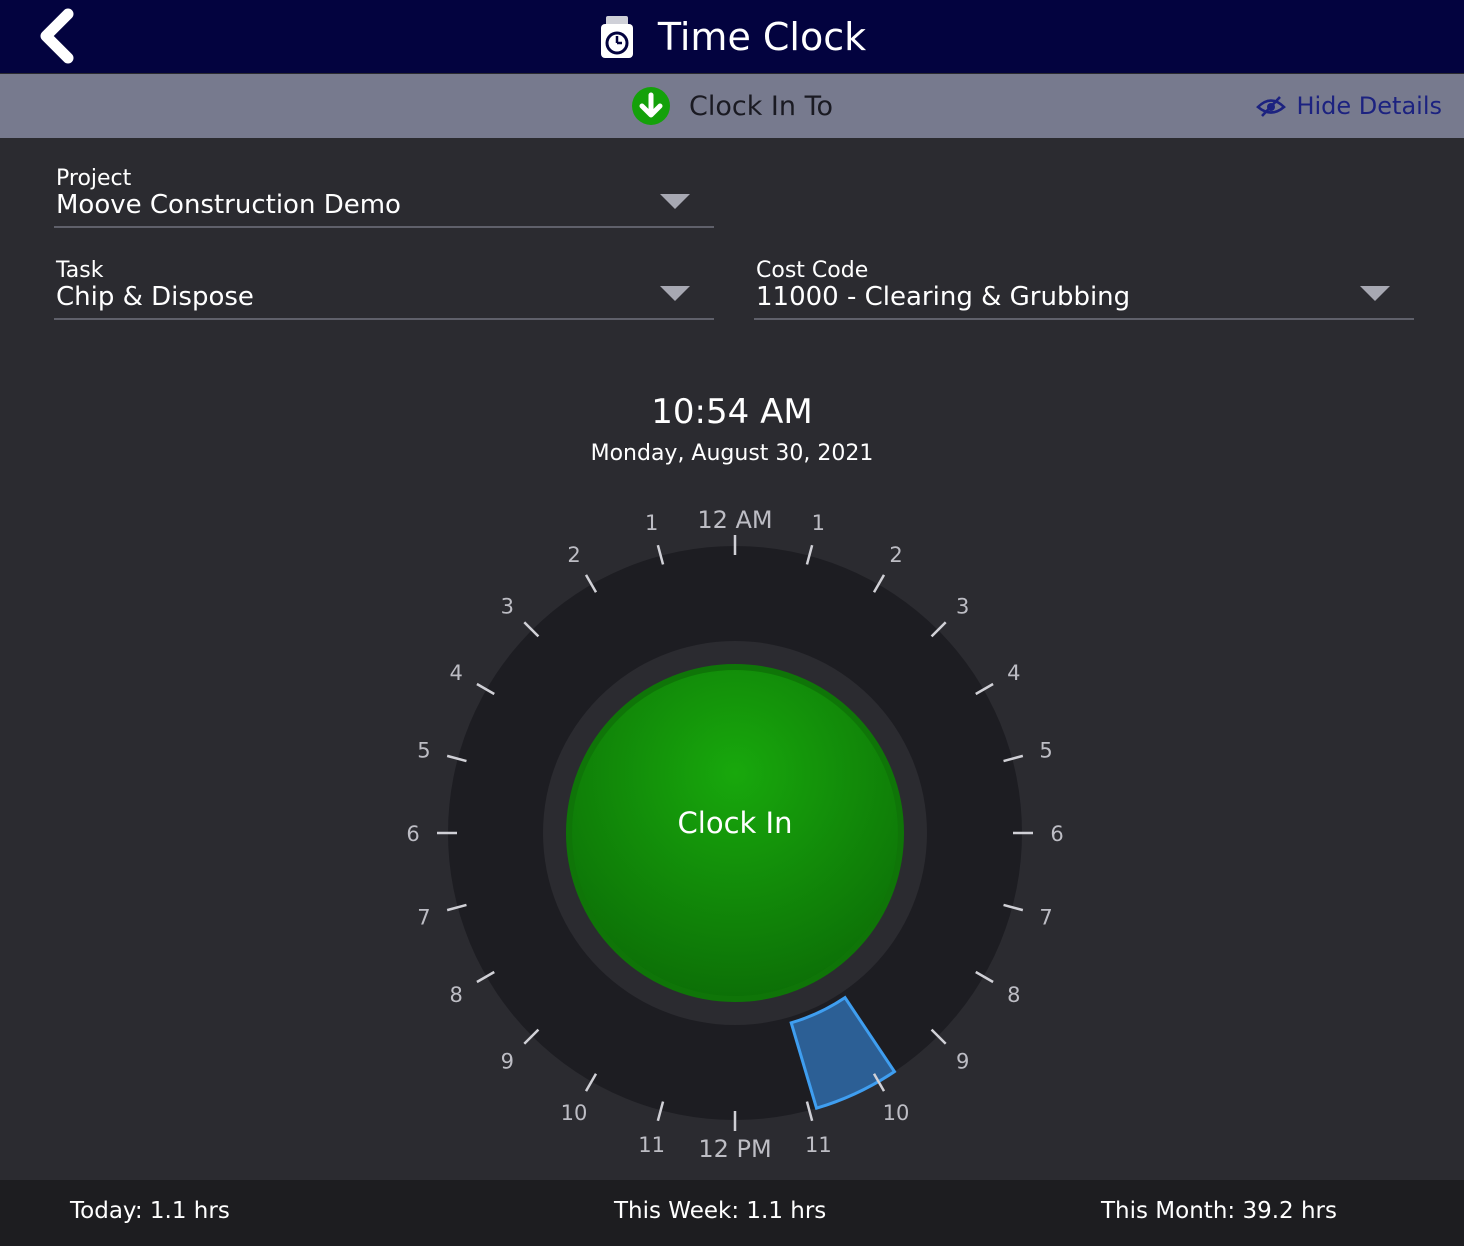  I want to click on hour-label-right: 4, so click(1013, 673).